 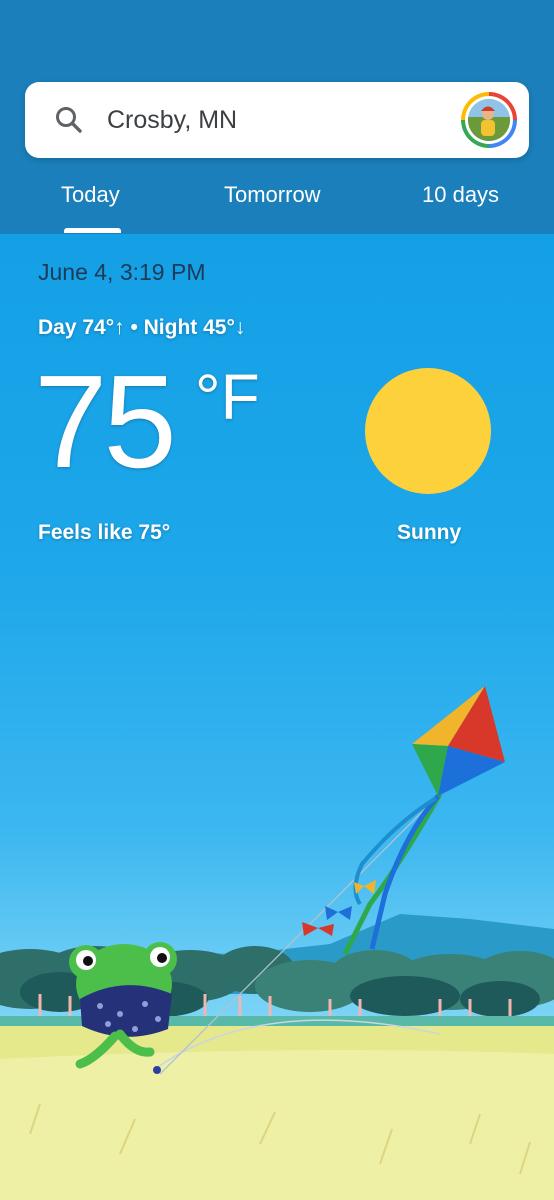 What do you see at coordinates (172, 120) in the screenshot?
I see `location-text: Crosby, MN` at bounding box center [172, 120].